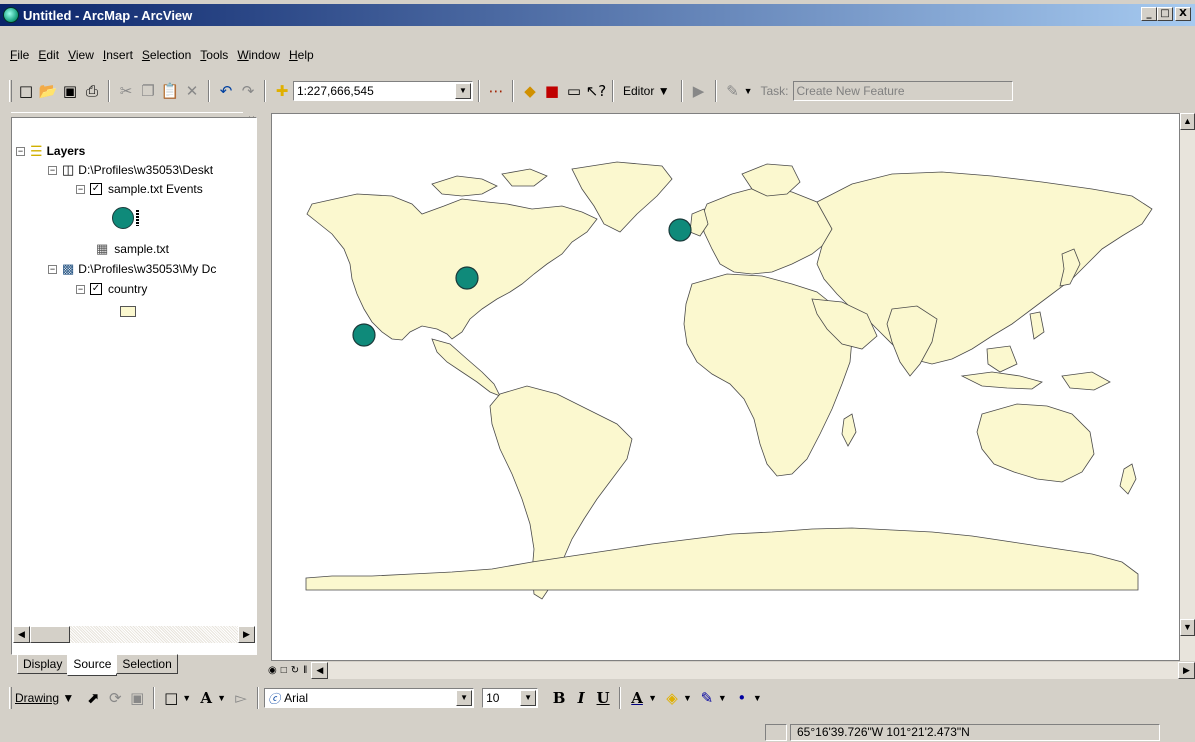 This screenshot has width=1195, height=742. I want to click on bold-button: B, so click(559, 698).